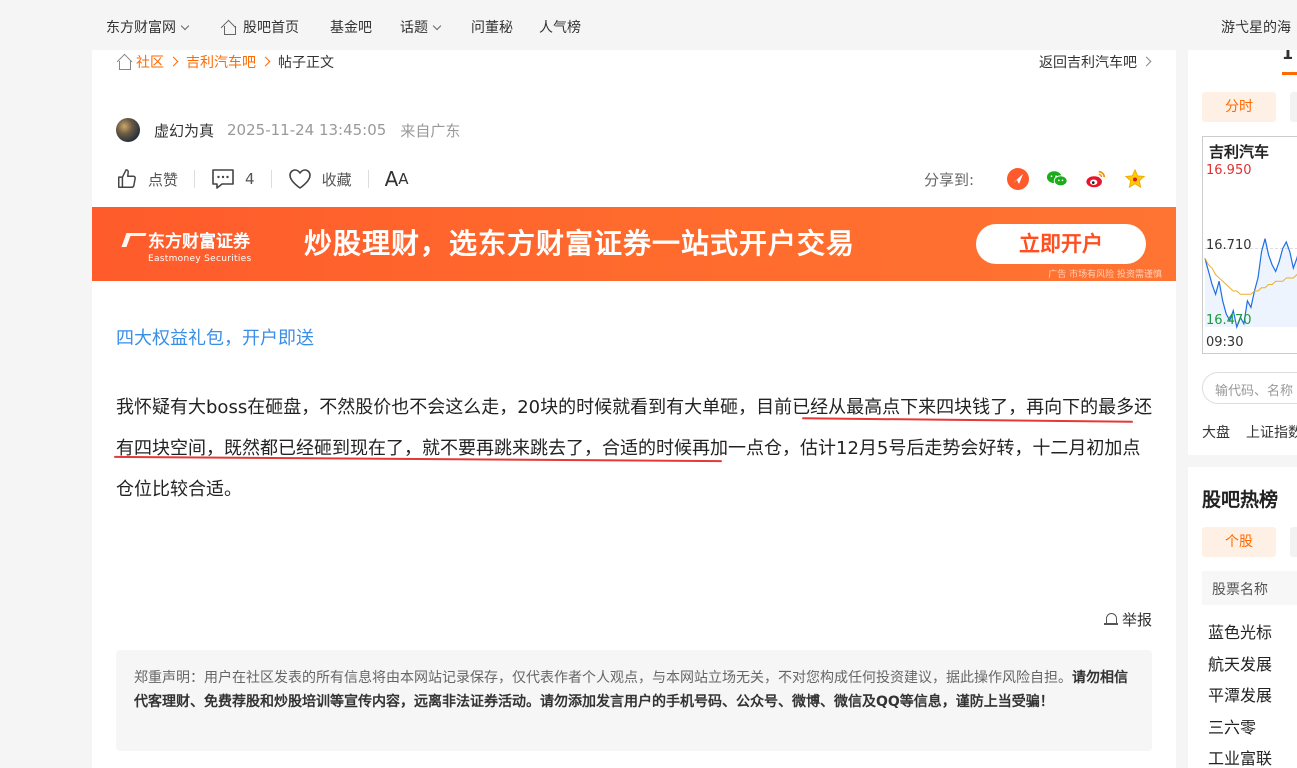 The width and height of the screenshot is (1297, 768). I want to click on nav-brand: 东方财富网, so click(148, 27).